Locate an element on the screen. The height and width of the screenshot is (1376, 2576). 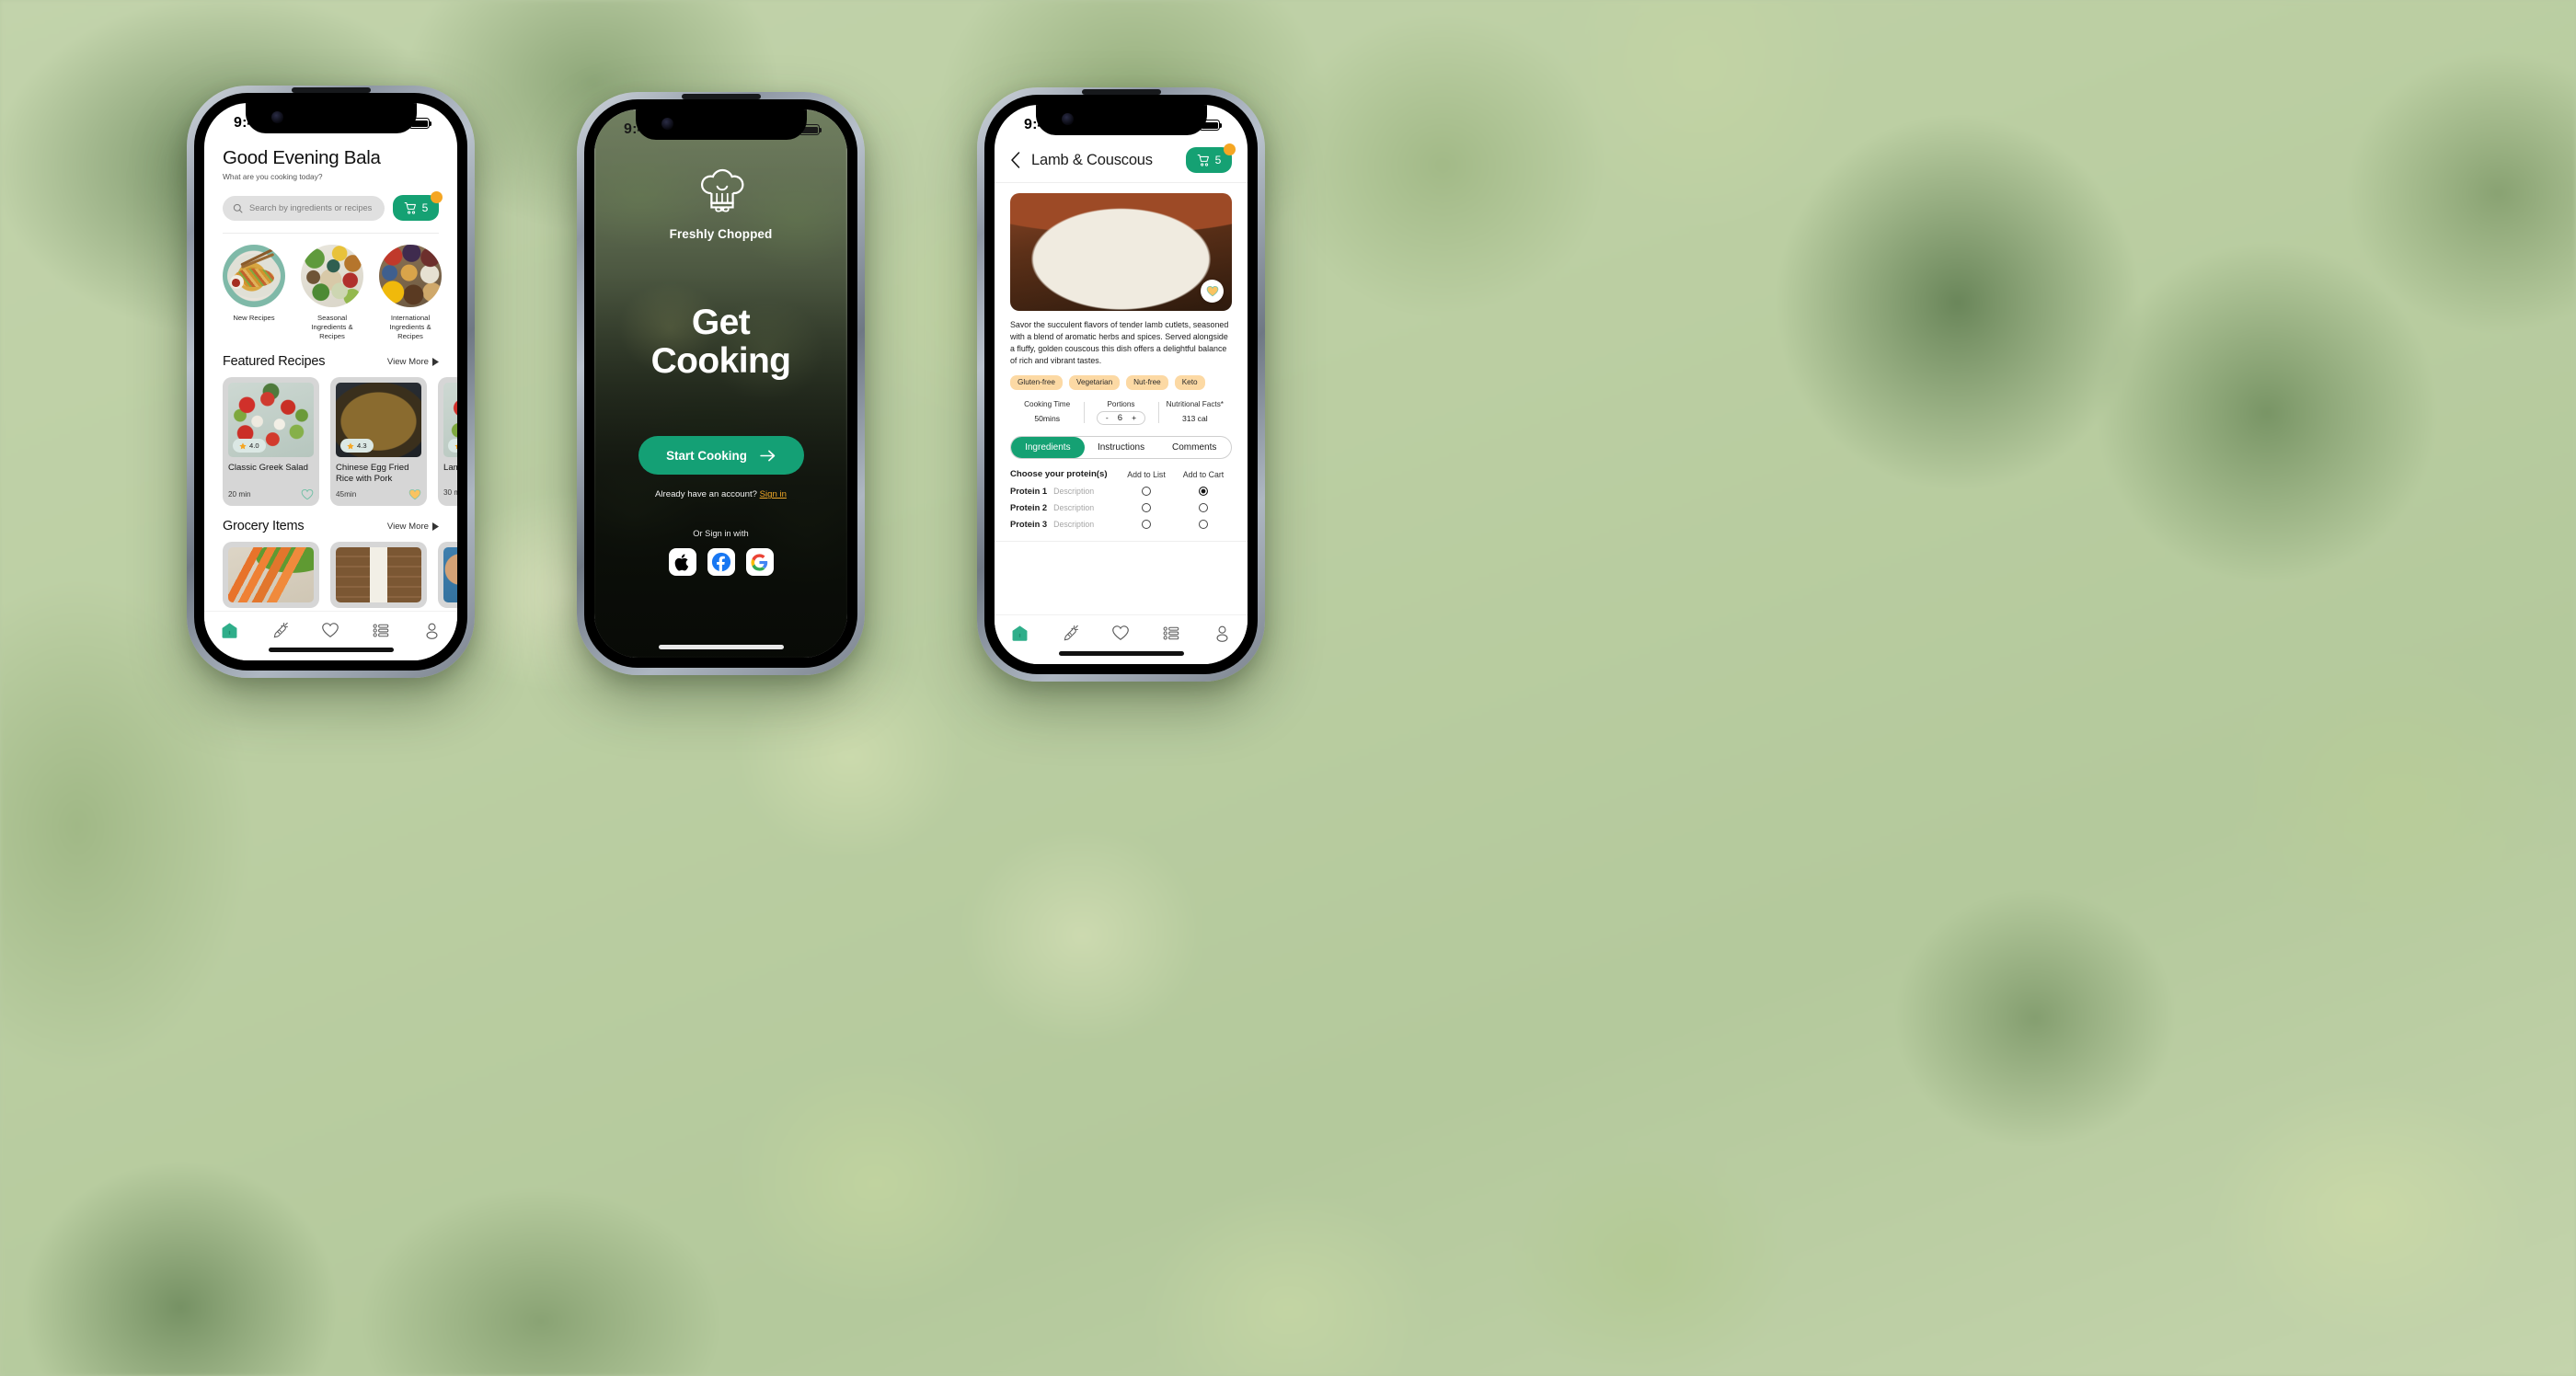
apple-signin-button is located at coordinates (682, 562).